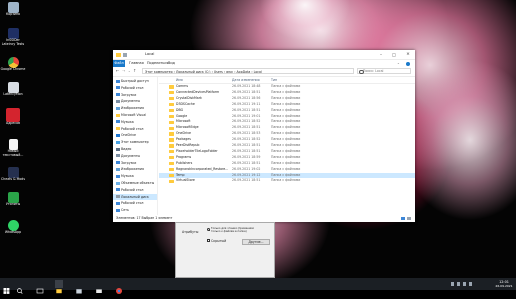 The width and height of the screenshot is (516, 299). What do you see at coordinates (264, 63) in the screenshot?
I see `ribbon-tabs: Файл Главная Поделиться Вид ⌄` at bounding box center [264, 63].